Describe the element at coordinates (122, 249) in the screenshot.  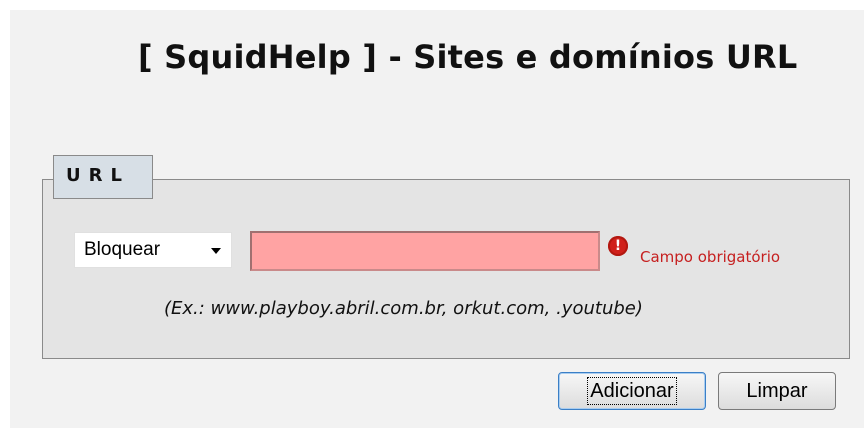
I see `action-select-value: Bloquear` at that location.